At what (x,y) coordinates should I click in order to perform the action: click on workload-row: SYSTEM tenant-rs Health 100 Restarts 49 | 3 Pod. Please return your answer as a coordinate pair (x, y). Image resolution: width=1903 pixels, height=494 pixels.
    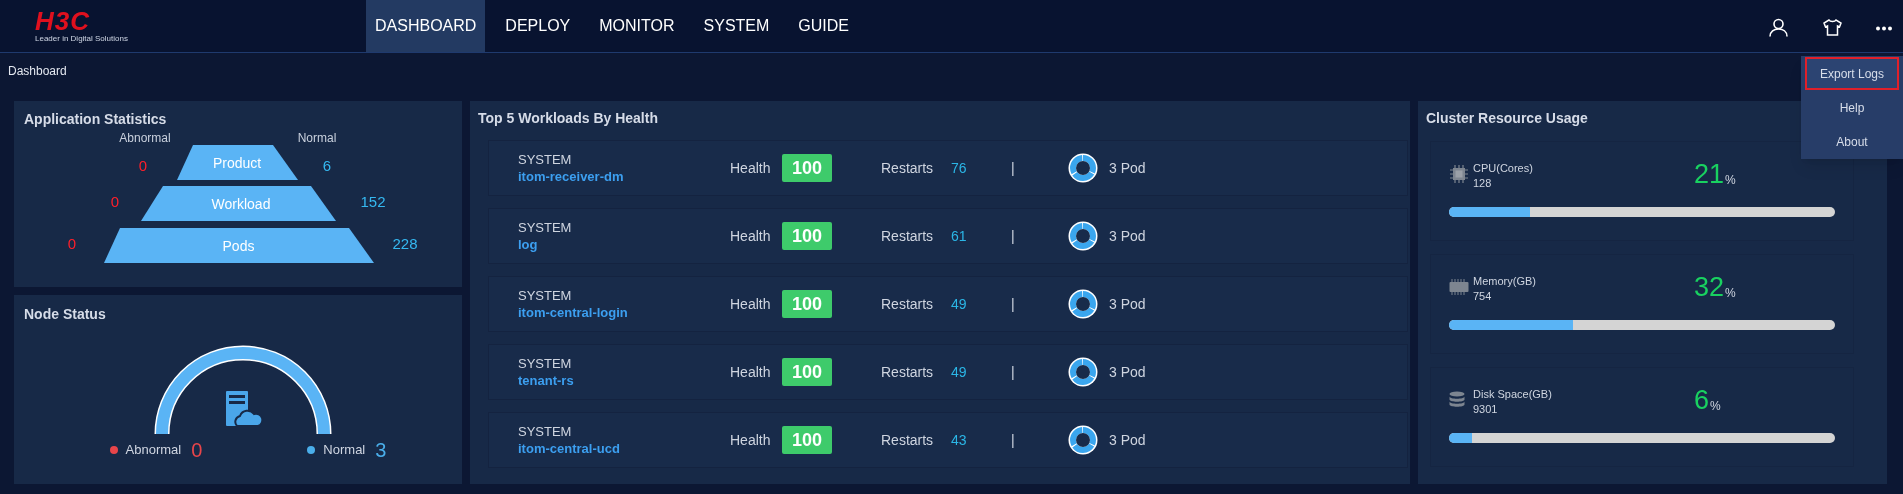
    Looking at the image, I should click on (948, 372).